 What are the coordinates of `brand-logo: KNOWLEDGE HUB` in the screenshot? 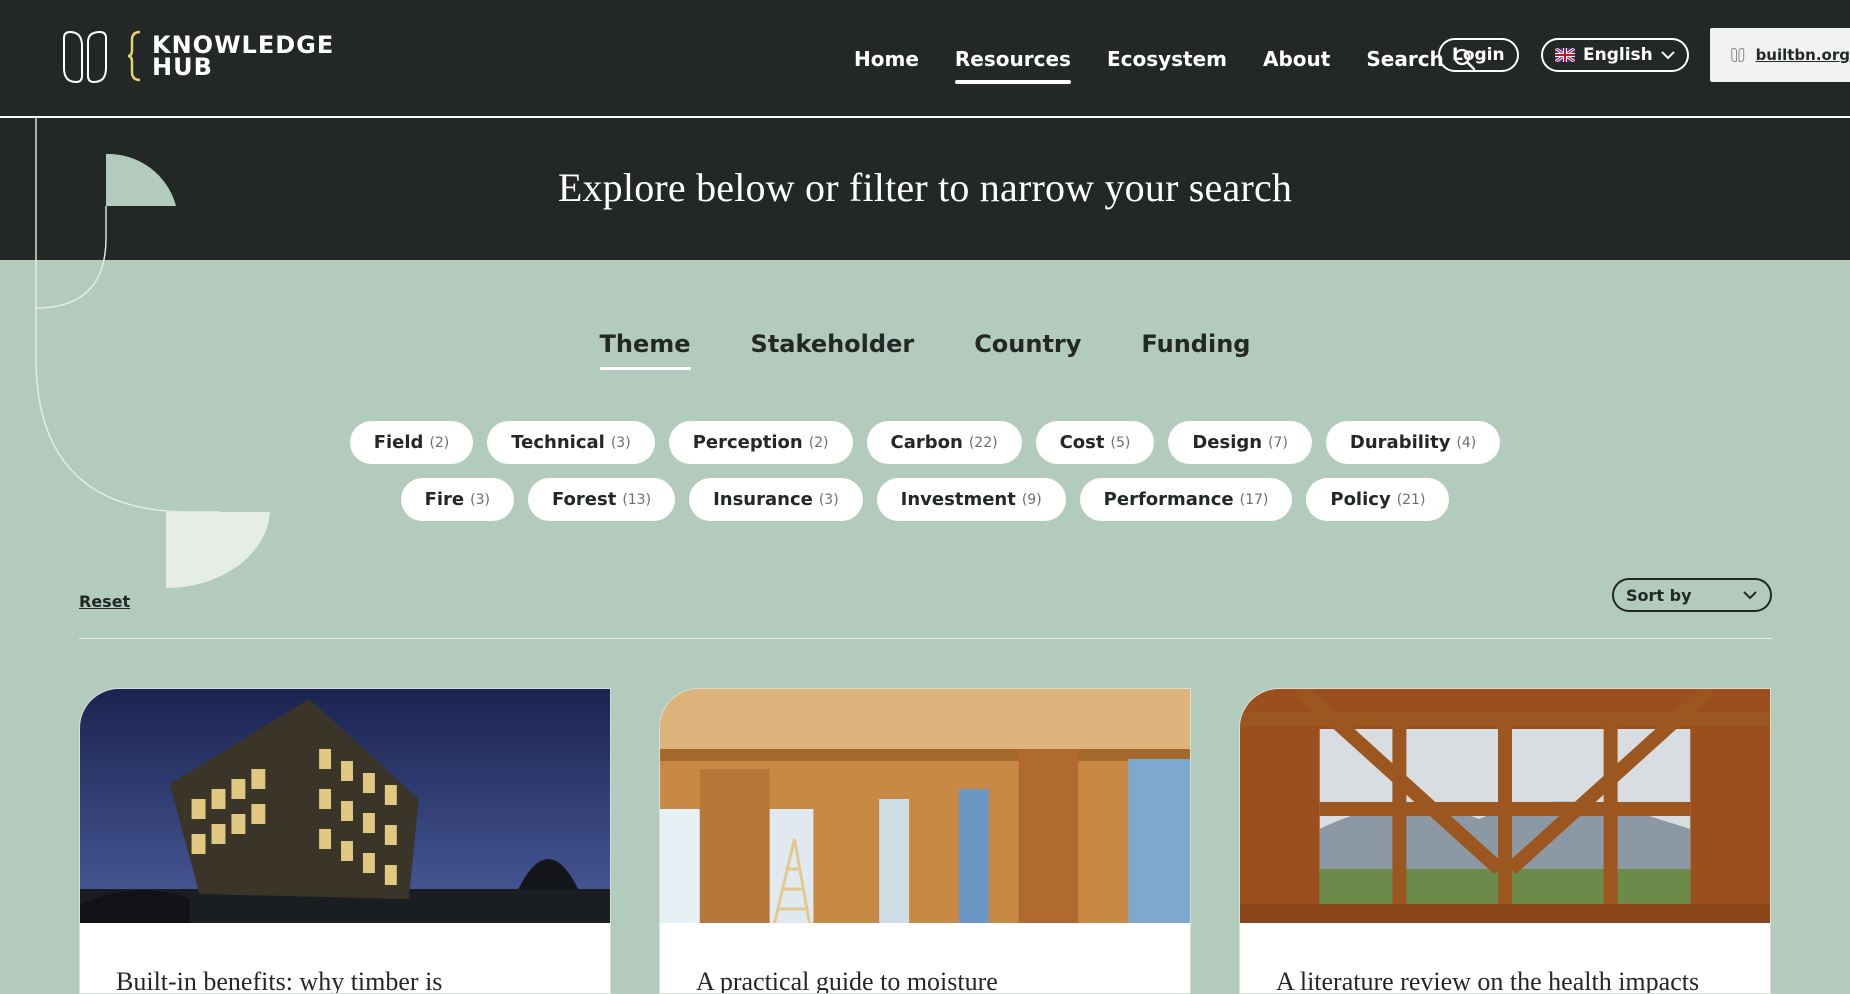 It's located at (196, 56).